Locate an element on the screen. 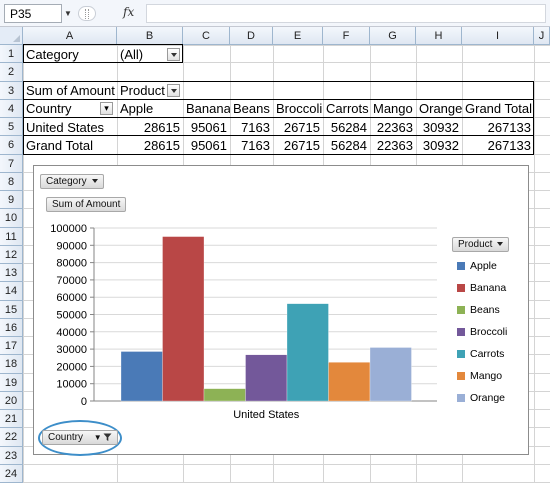 This screenshot has width=550, height=483. legend-label: Orange is located at coordinates (488, 398).